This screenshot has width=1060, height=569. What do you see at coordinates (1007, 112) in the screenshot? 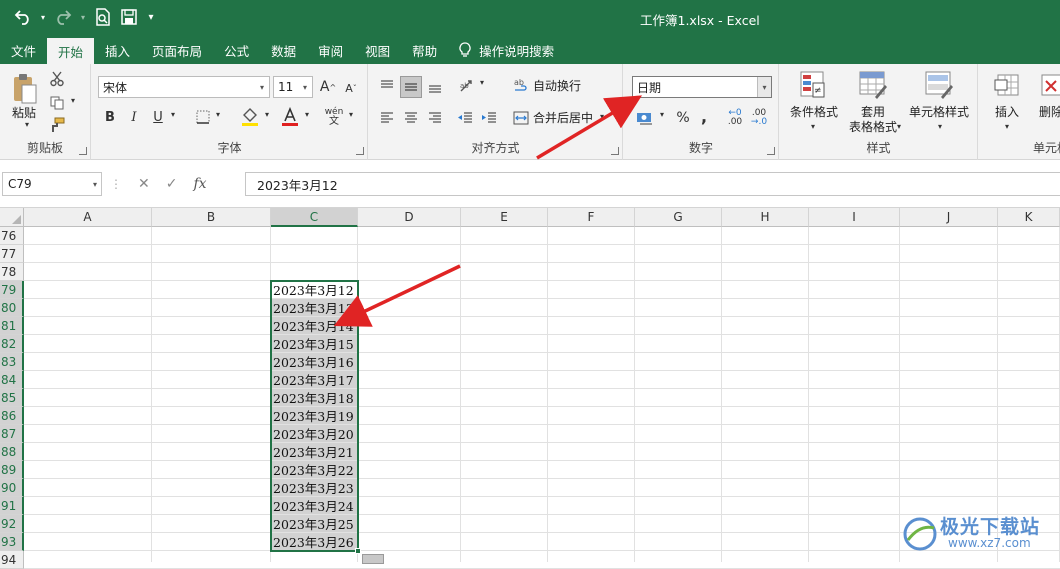
I see `insert-cells-label: 插入` at bounding box center [1007, 112].